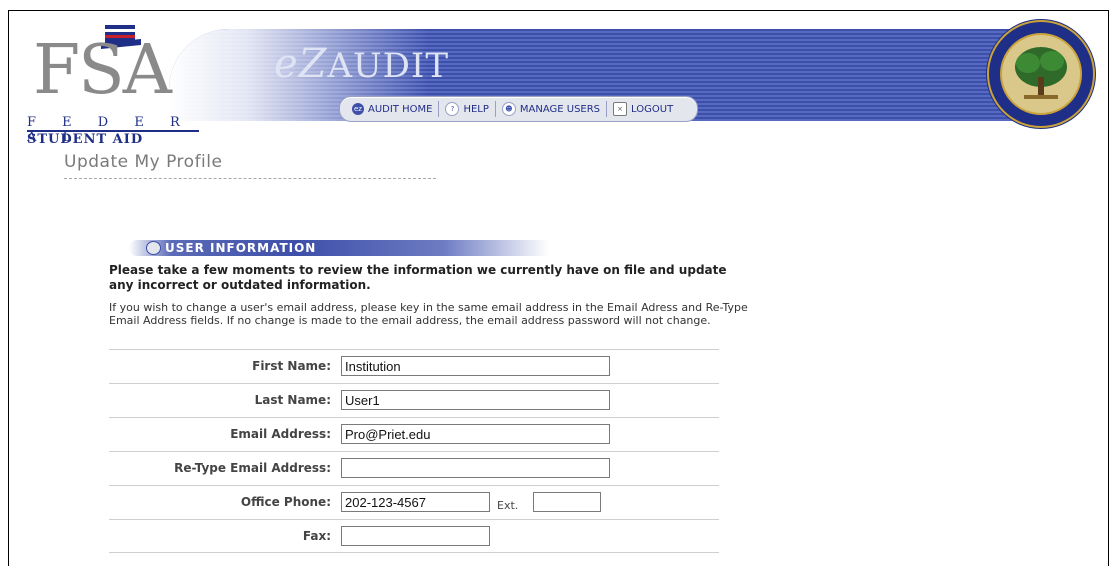  What do you see at coordinates (1041, 74) in the screenshot?
I see `department-of-education-seal-icon` at bounding box center [1041, 74].